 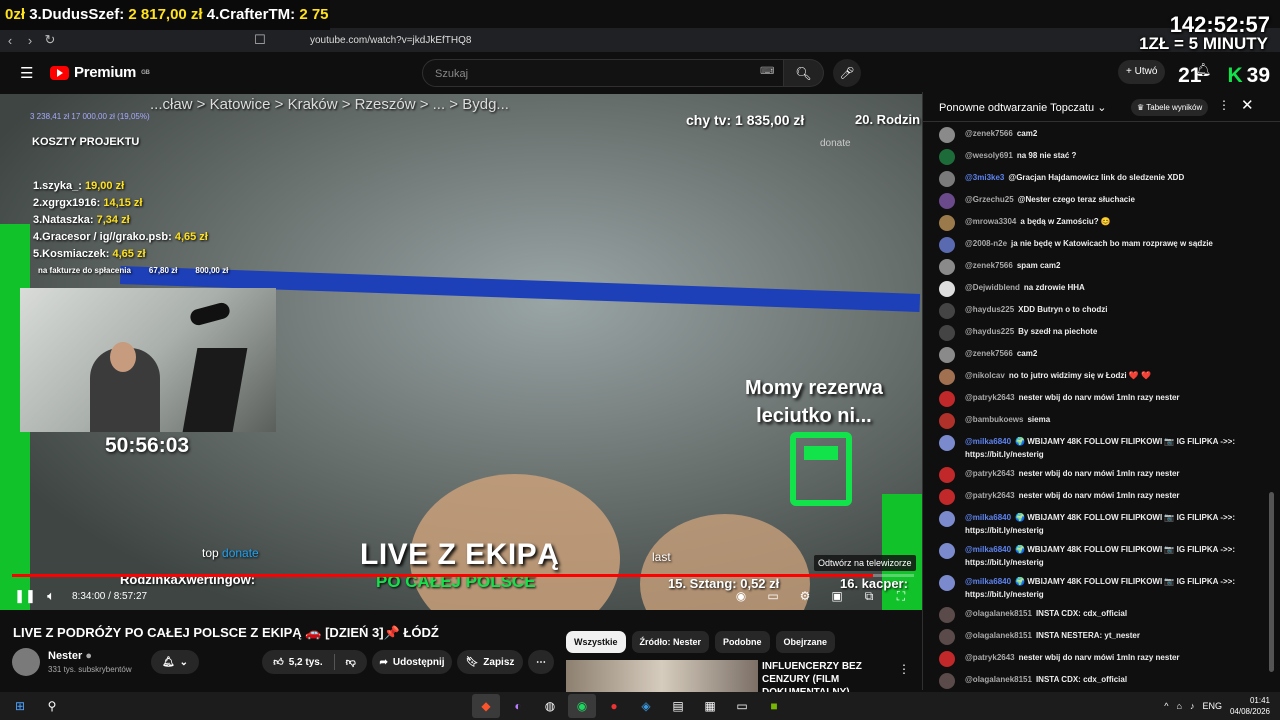 What do you see at coordinates (678, 706) in the screenshot?
I see `files-icon: ▤` at bounding box center [678, 706].